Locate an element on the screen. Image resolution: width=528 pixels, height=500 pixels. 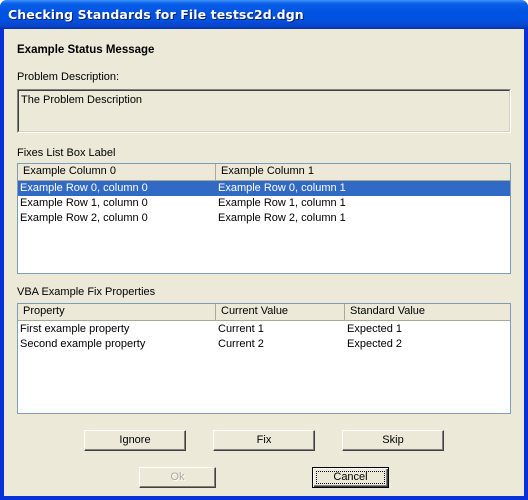
ok-button-label: Ok is located at coordinates (177, 477).